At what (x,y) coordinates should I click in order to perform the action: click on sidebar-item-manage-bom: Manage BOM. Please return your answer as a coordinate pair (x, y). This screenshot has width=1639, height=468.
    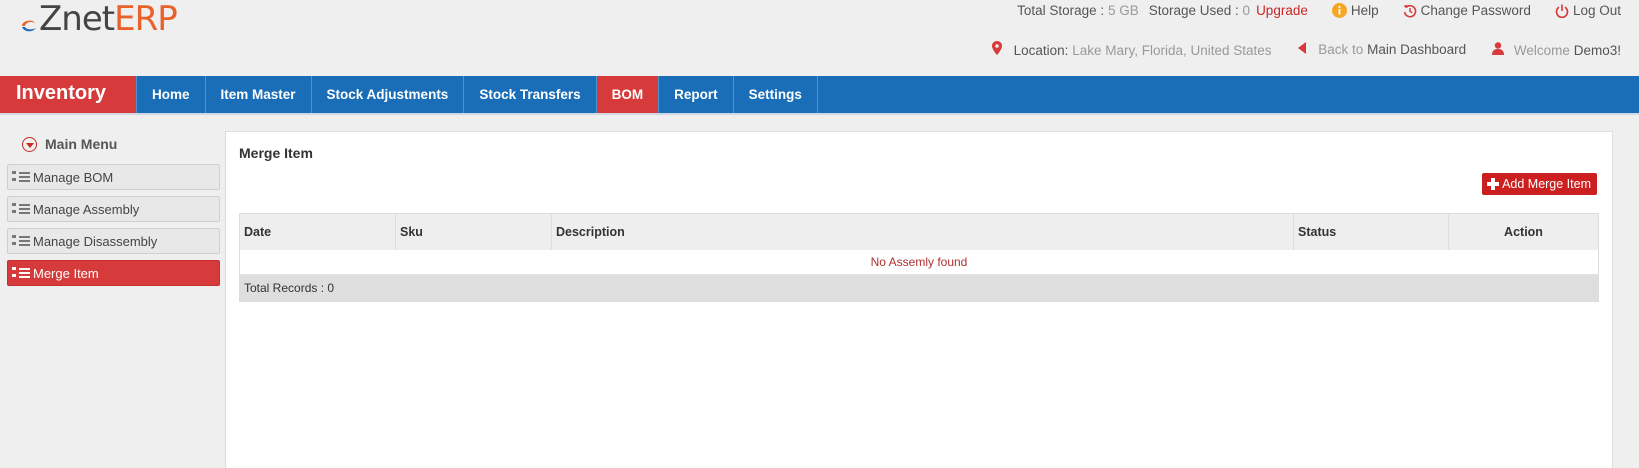
    Looking at the image, I should click on (113, 177).